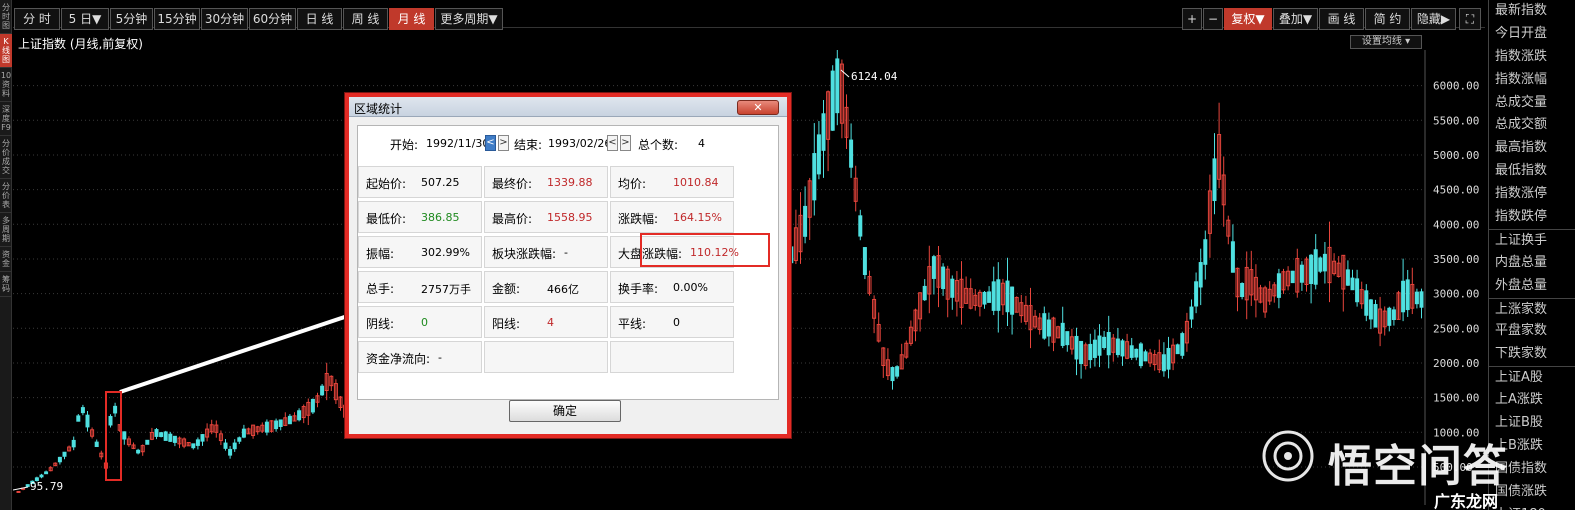  Describe the element at coordinates (701, 143) in the screenshot. I see `total-count-value: 4` at that location.